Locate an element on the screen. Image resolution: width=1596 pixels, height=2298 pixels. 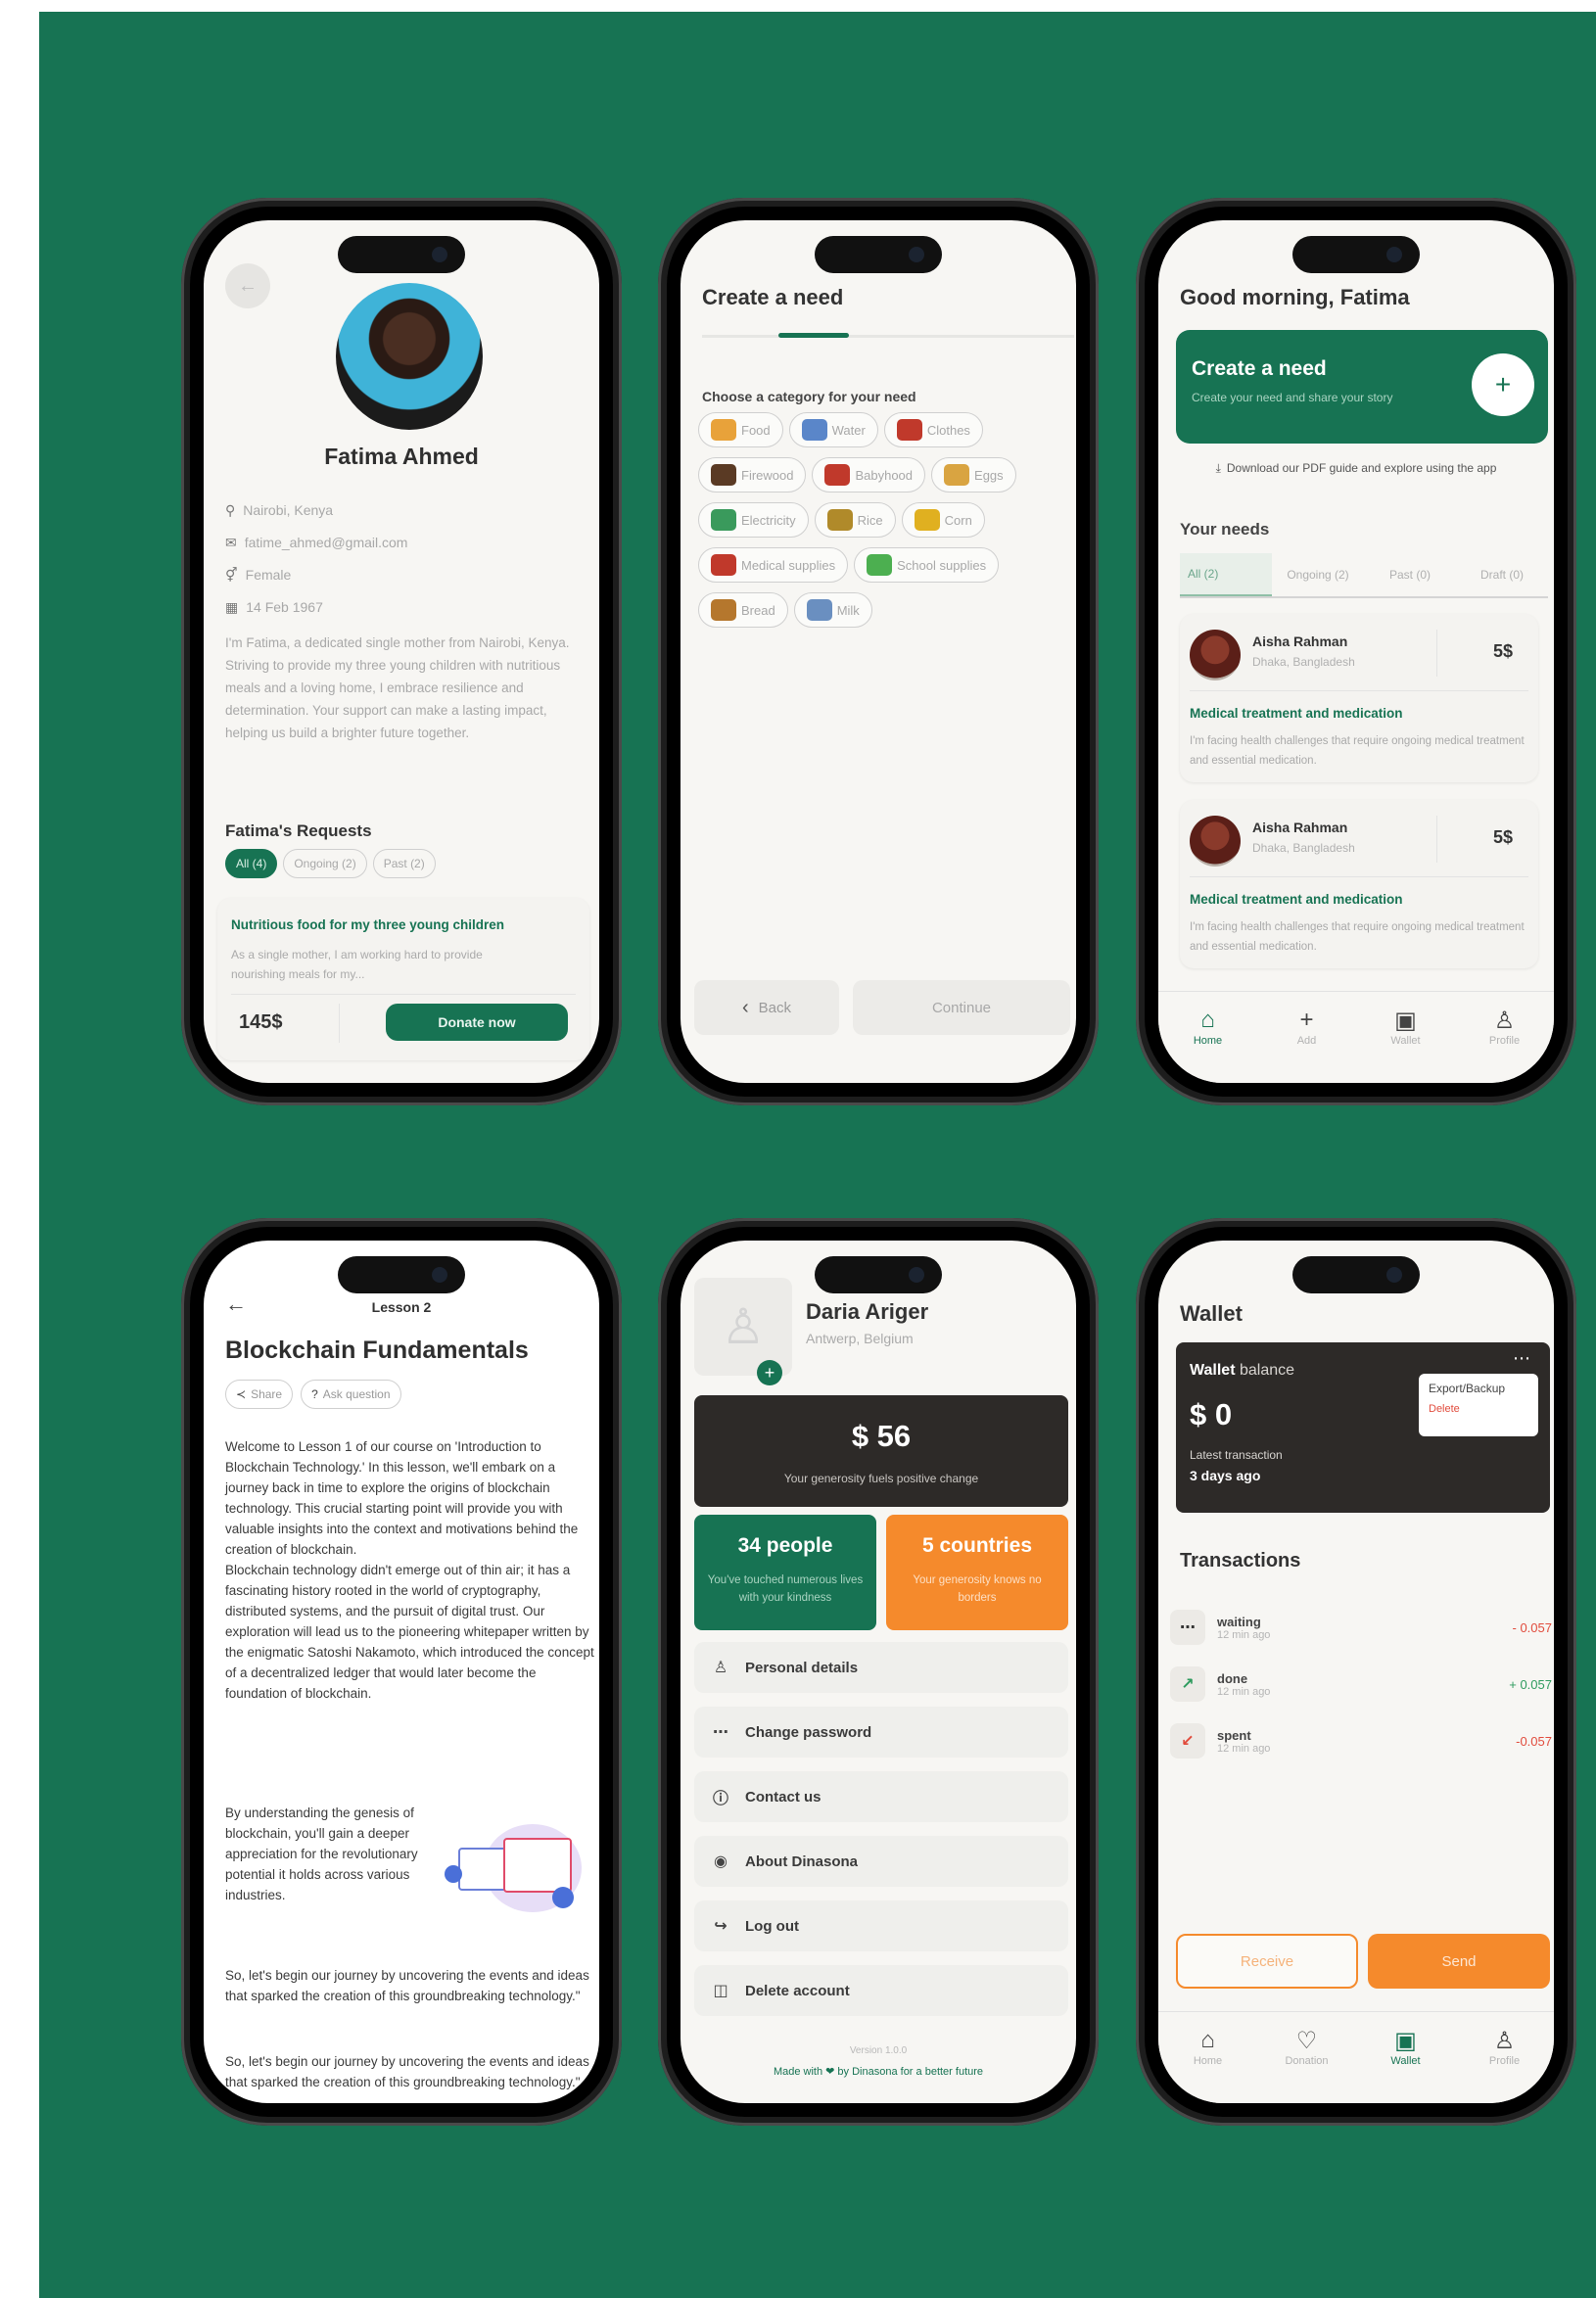
nav-label: Wallet is located at coordinates (1405, 1041).